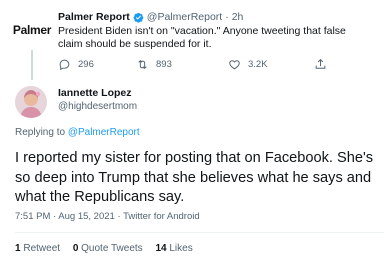 The image size is (384, 265). What do you see at coordinates (42, 248) in the screenshot?
I see `retweets-label: Retweet` at bounding box center [42, 248].